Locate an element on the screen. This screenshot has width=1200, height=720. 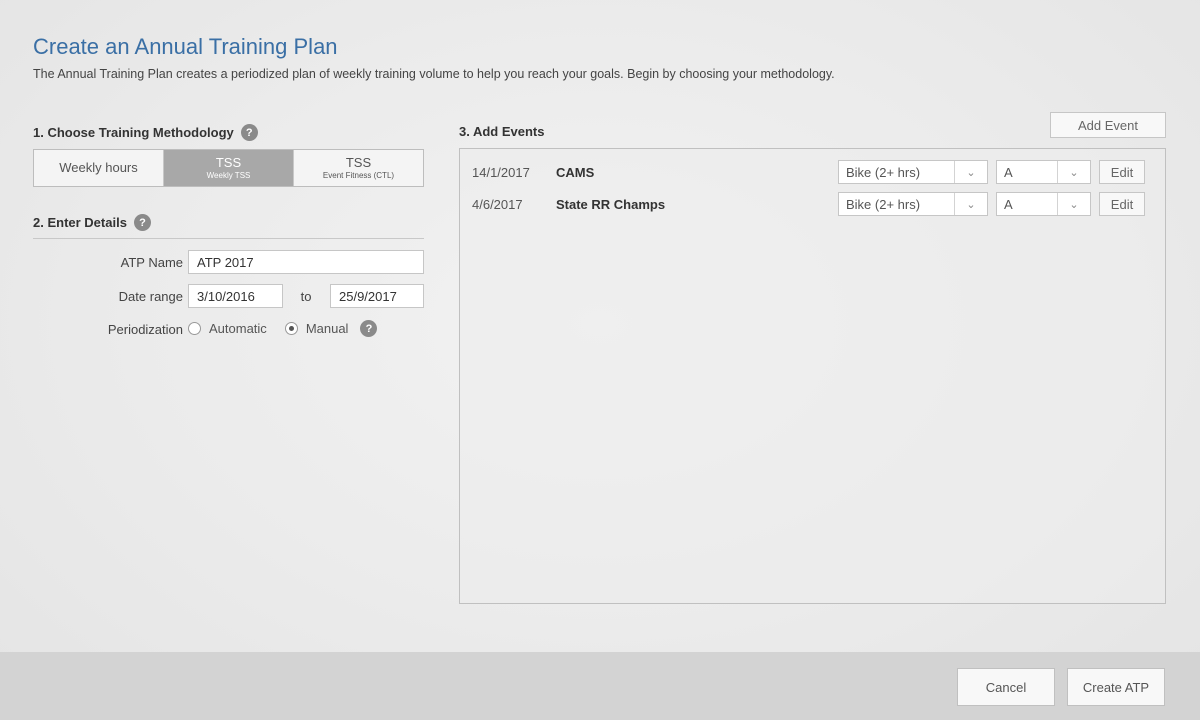
details-section-label: 2. Enter Details ? is located at coordinates (92, 222).